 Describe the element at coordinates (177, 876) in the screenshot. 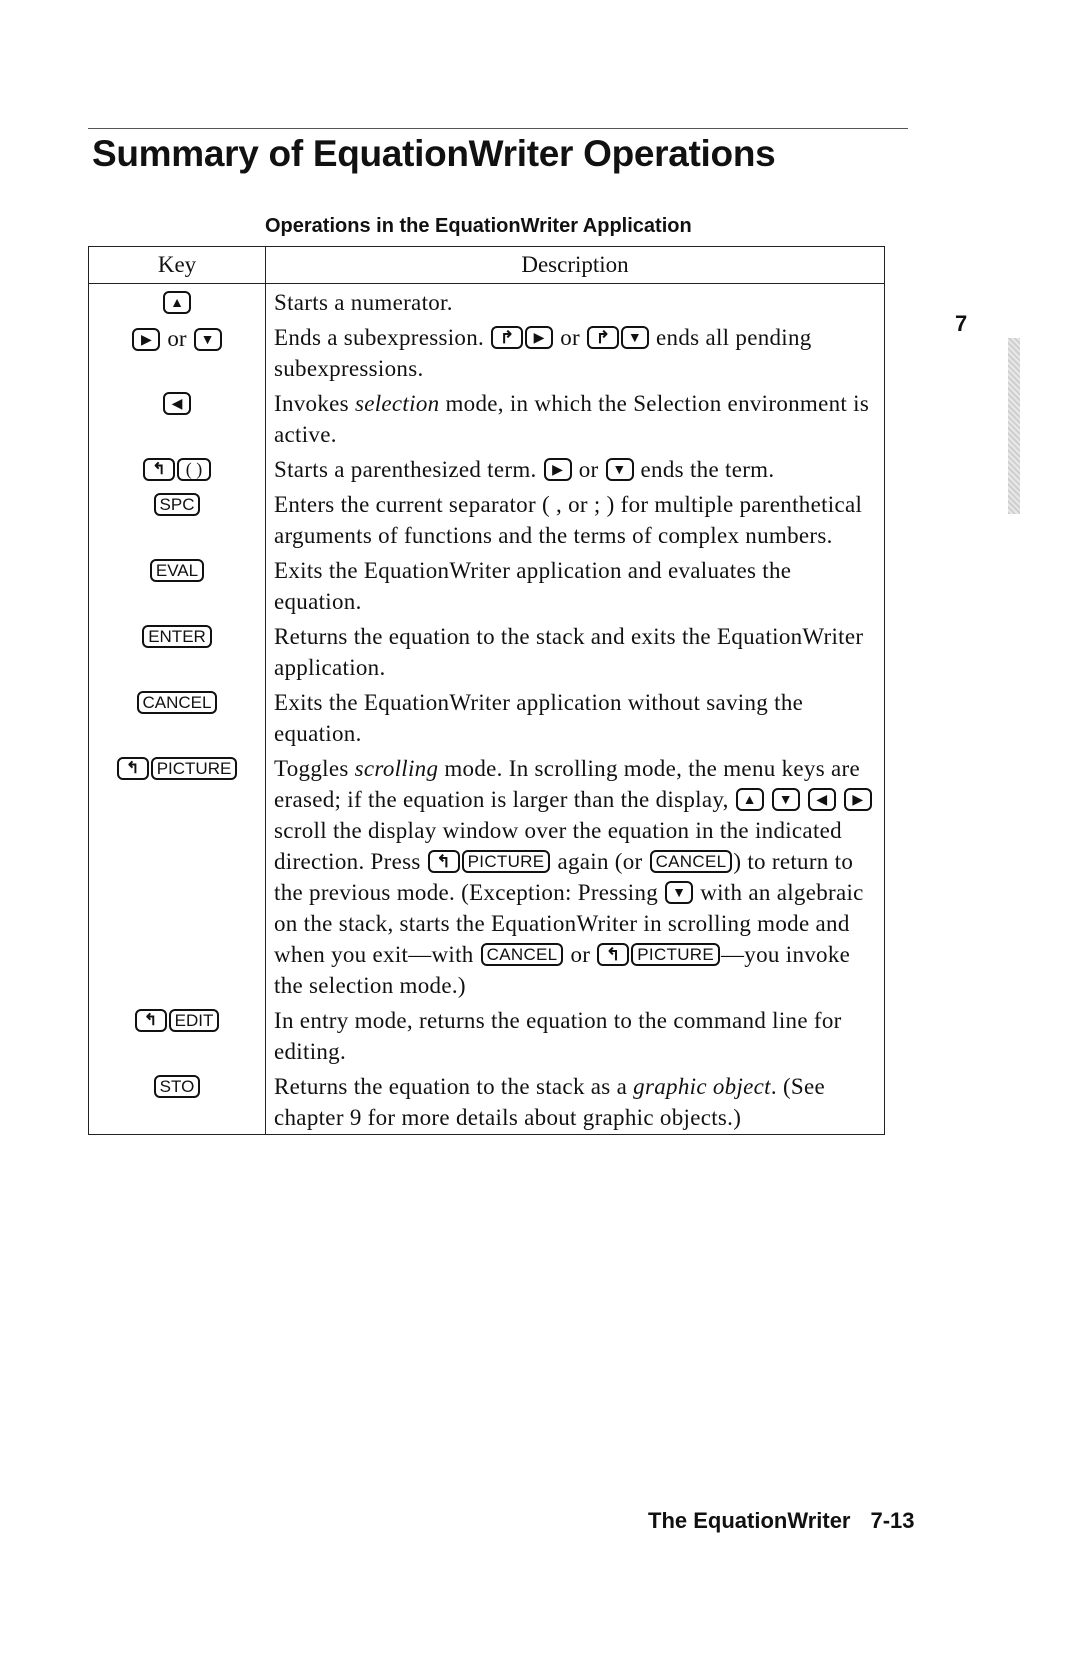

I see `key-cell: ↰ PICTURE` at that location.